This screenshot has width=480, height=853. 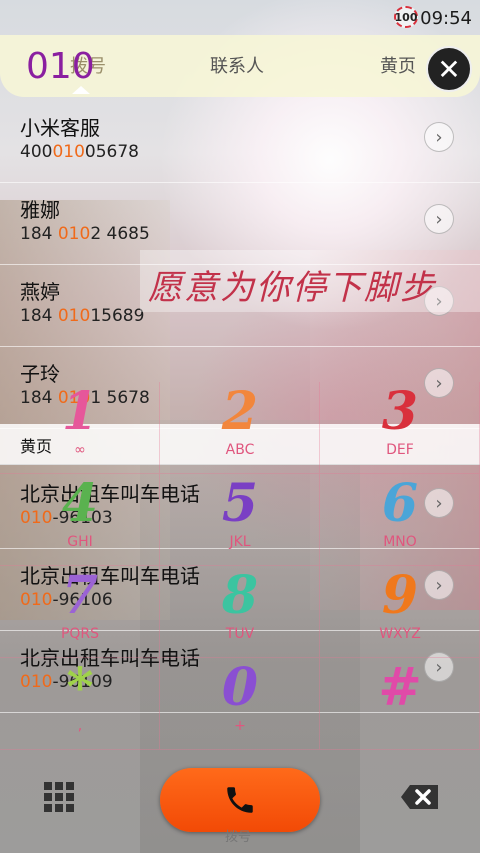 What do you see at coordinates (82, 316) in the screenshot?
I see `contact-number: 184 01015689` at bounding box center [82, 316].